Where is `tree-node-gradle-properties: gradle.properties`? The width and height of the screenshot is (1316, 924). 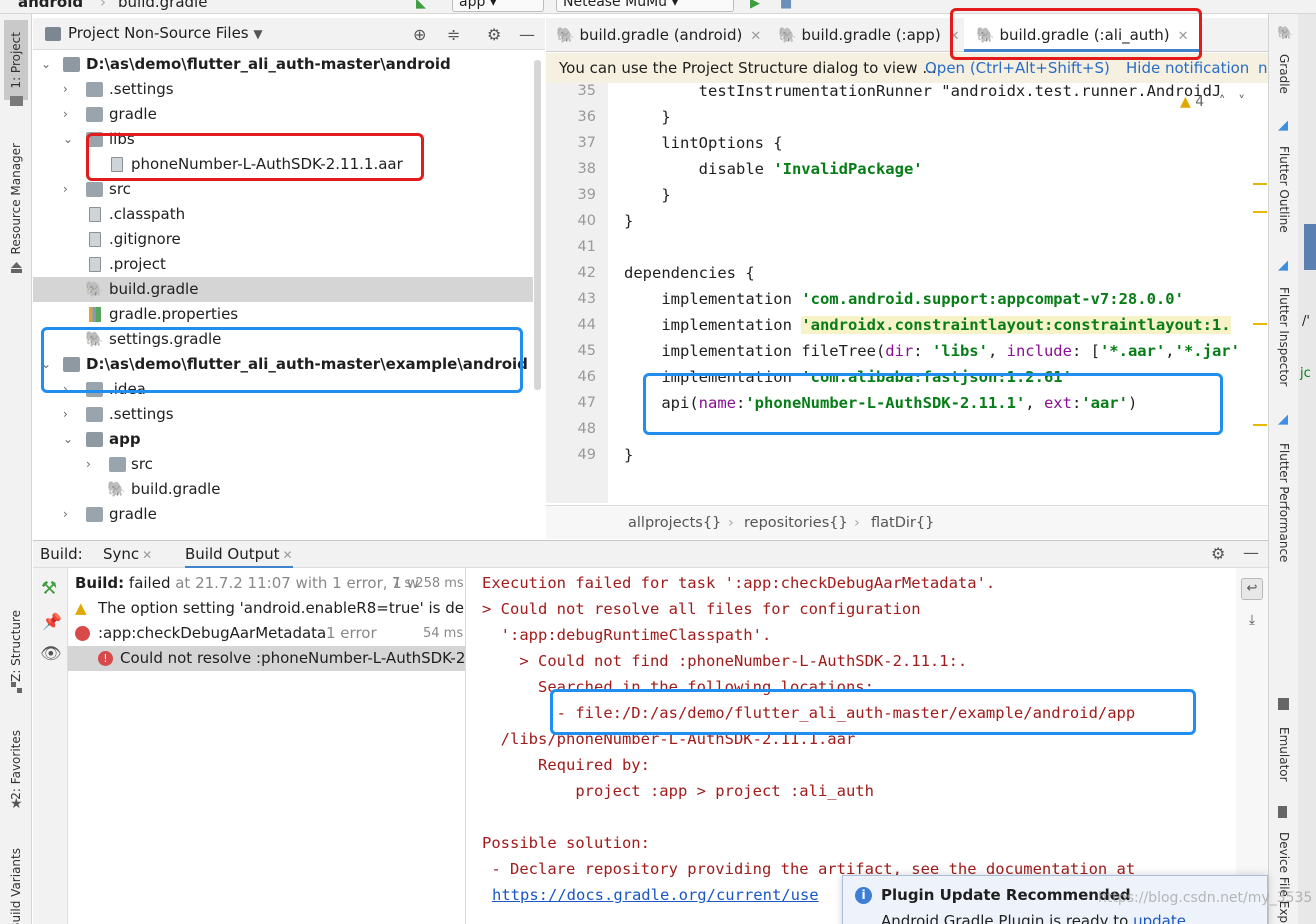
tree-node-gradle-properties: gradle.properties is located at coordinates (283, 314).